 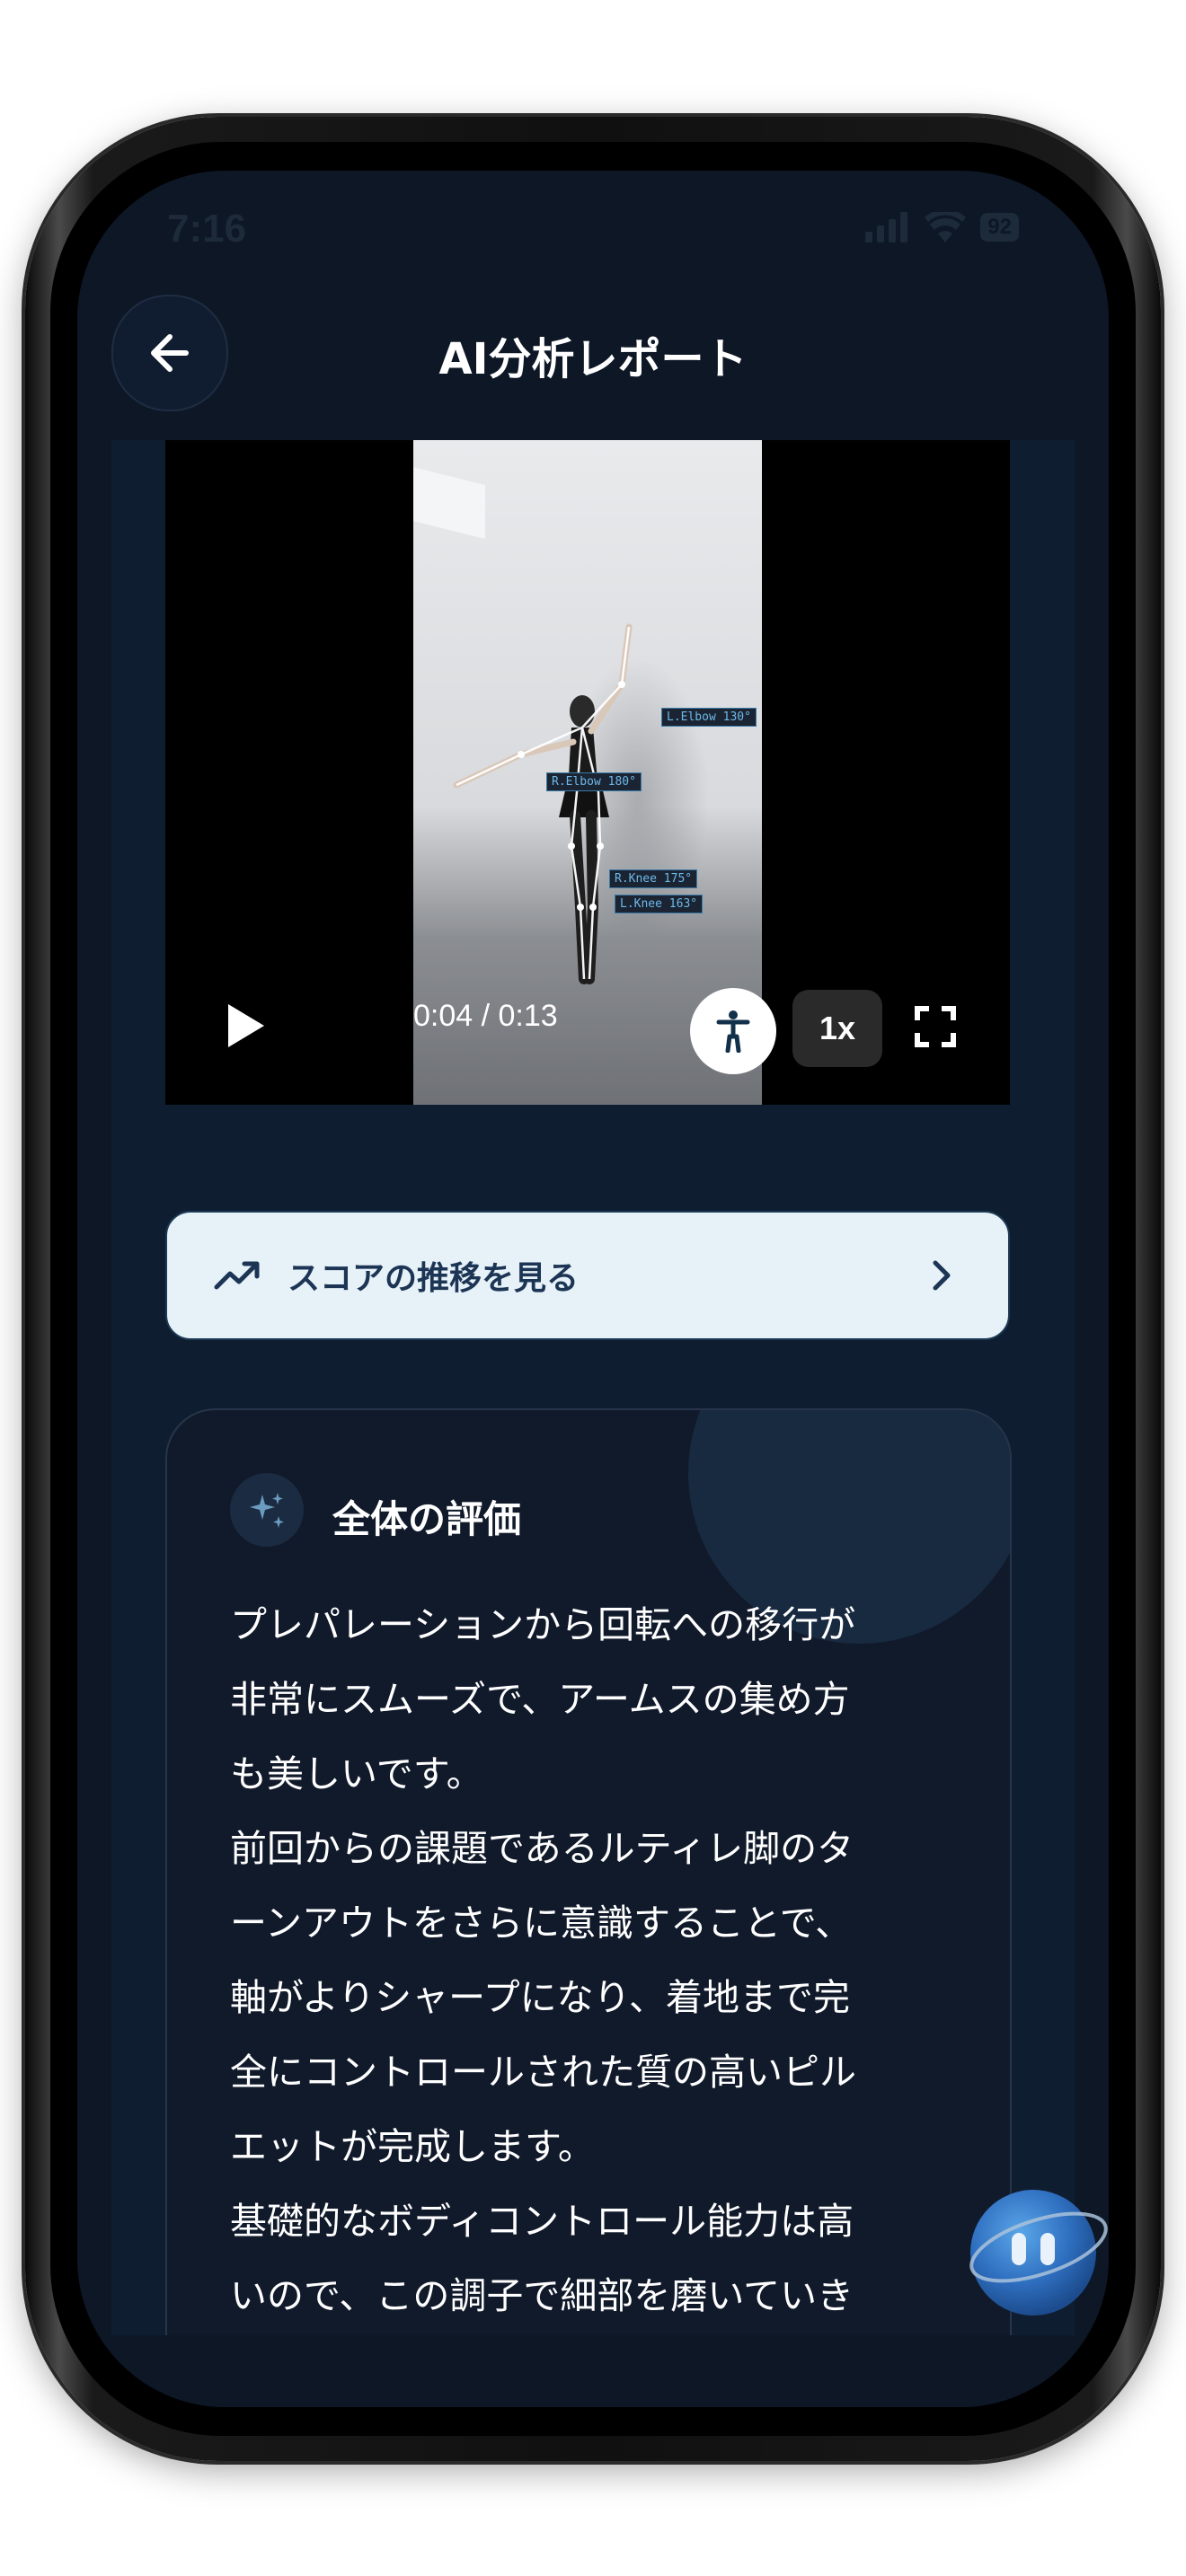 What do you see at coordinates (593, 359) in the screenshot?
I see `page-title: AI分析レポート` at bounding box center [593, 359].